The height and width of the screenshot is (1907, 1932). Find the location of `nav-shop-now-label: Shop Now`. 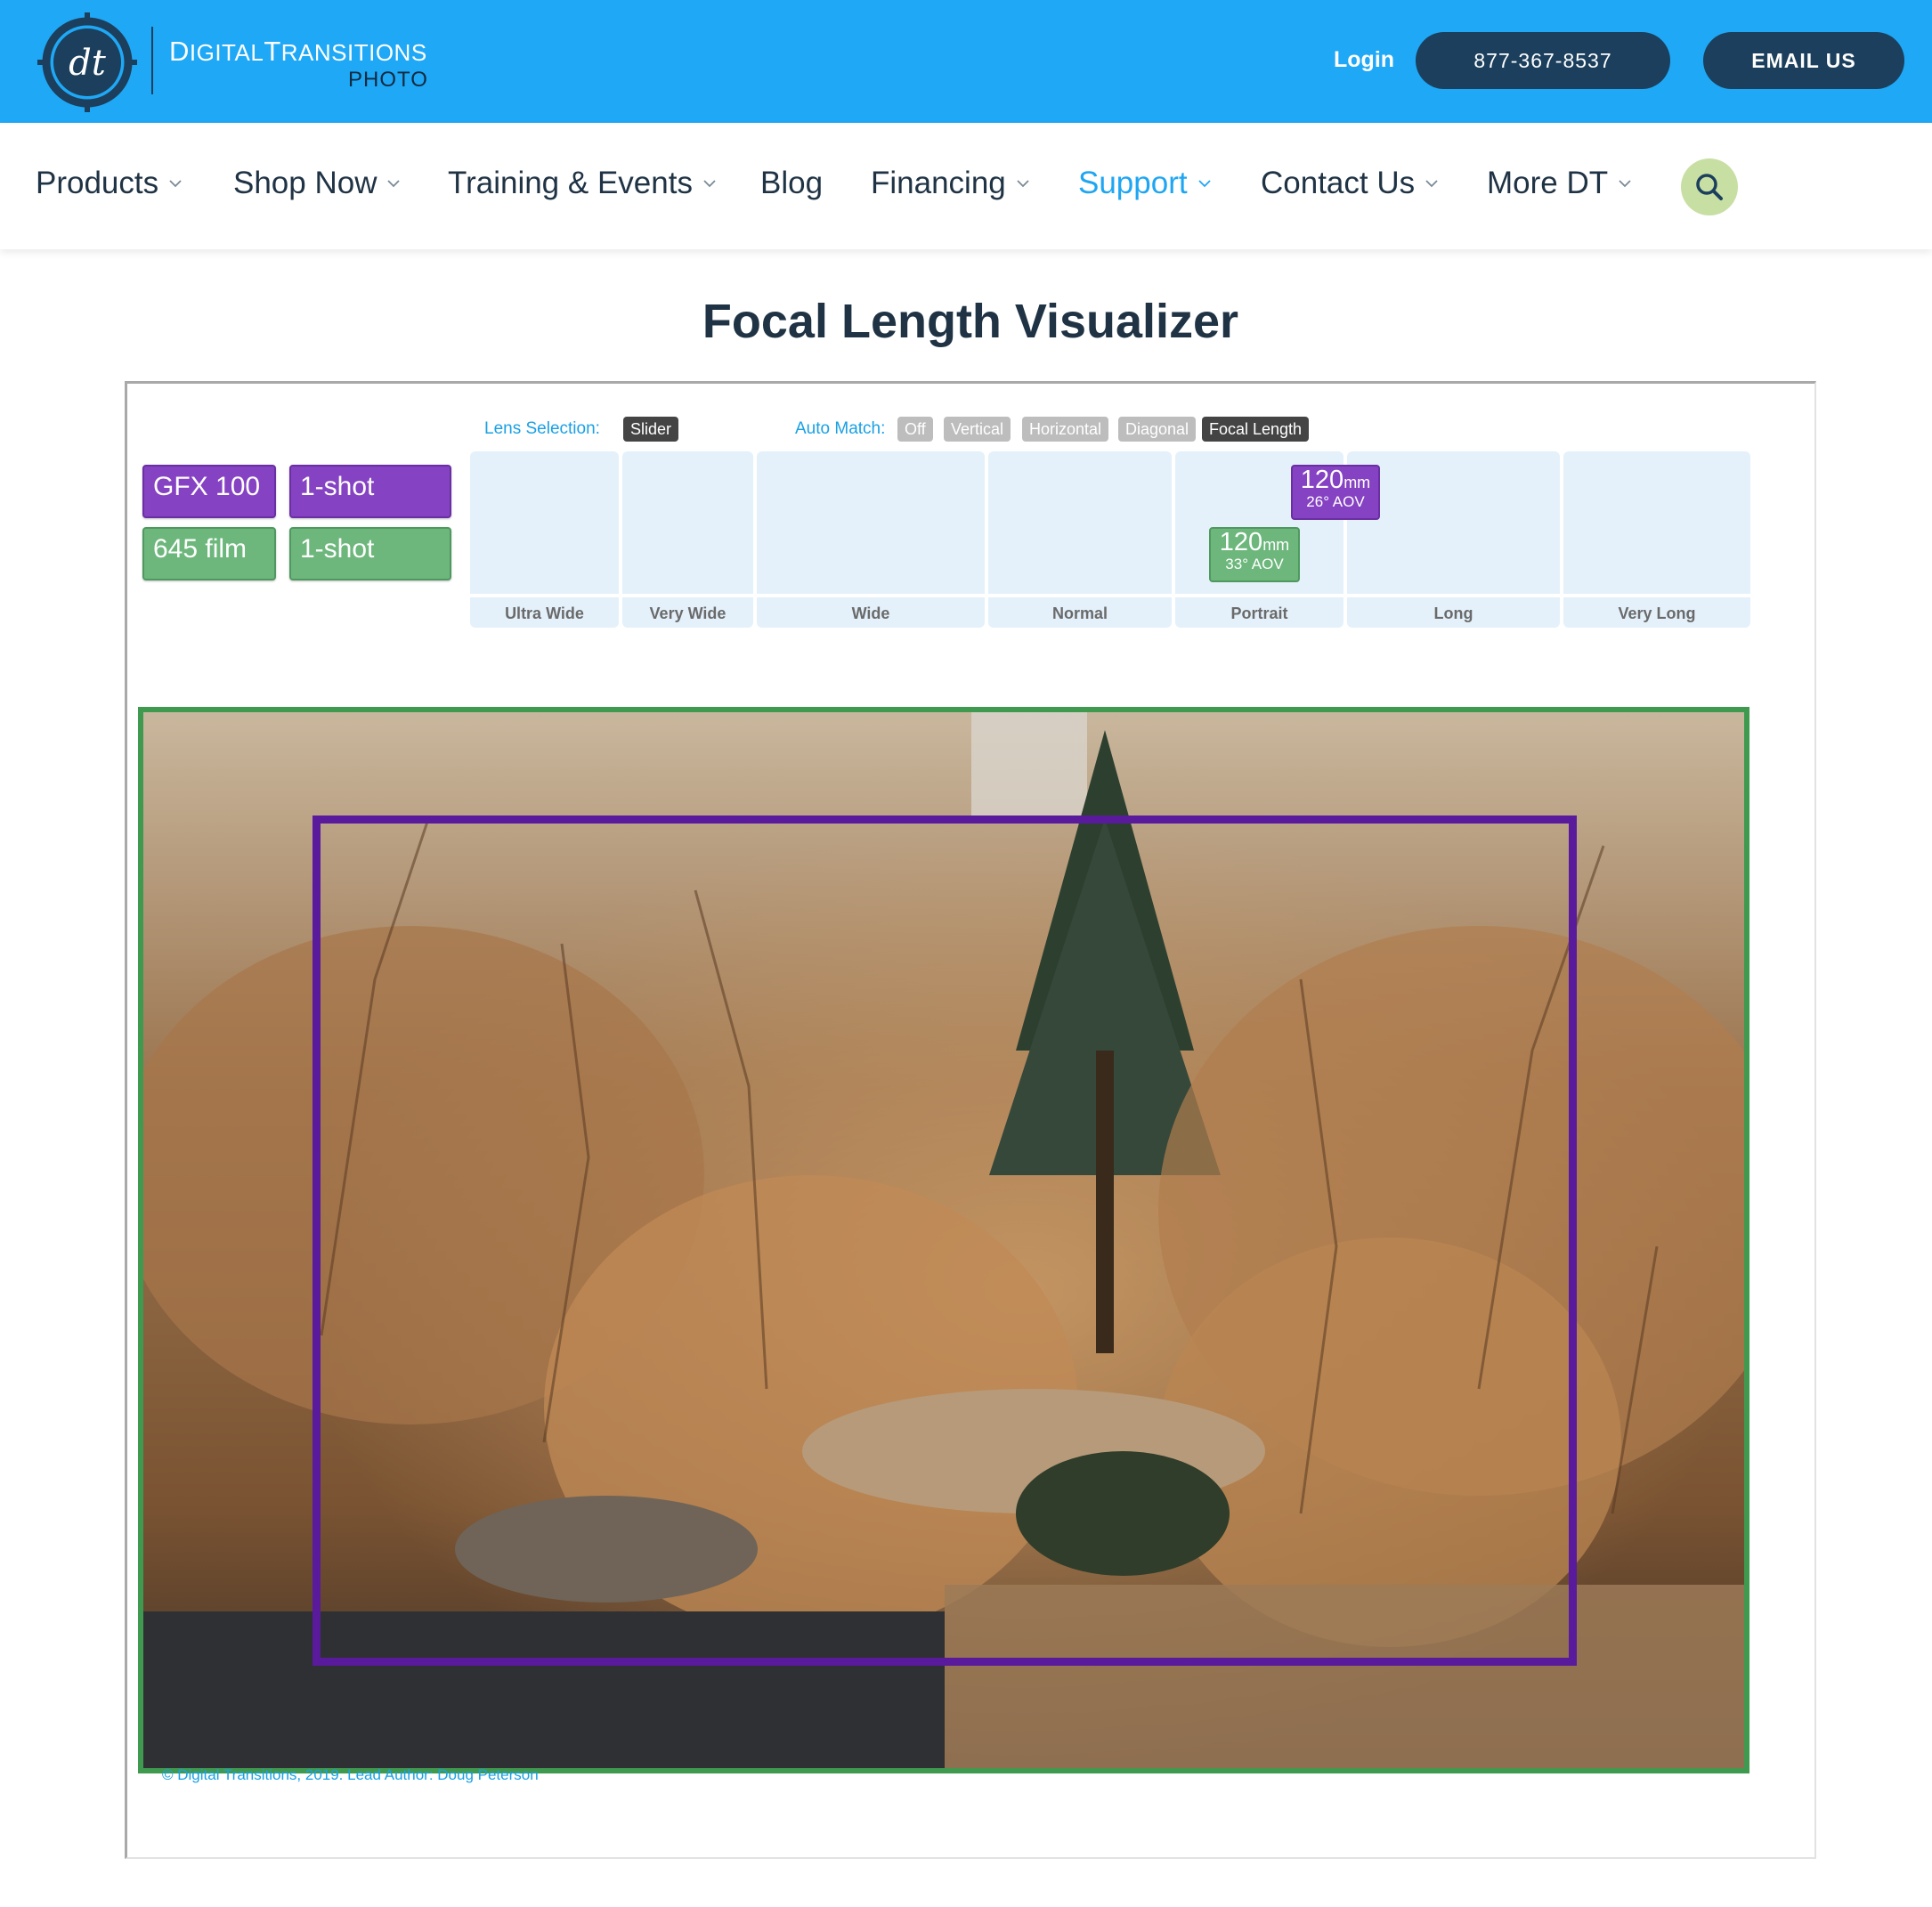

nav-shop-now-label: Shop Now is located at coordinates (305, 183).